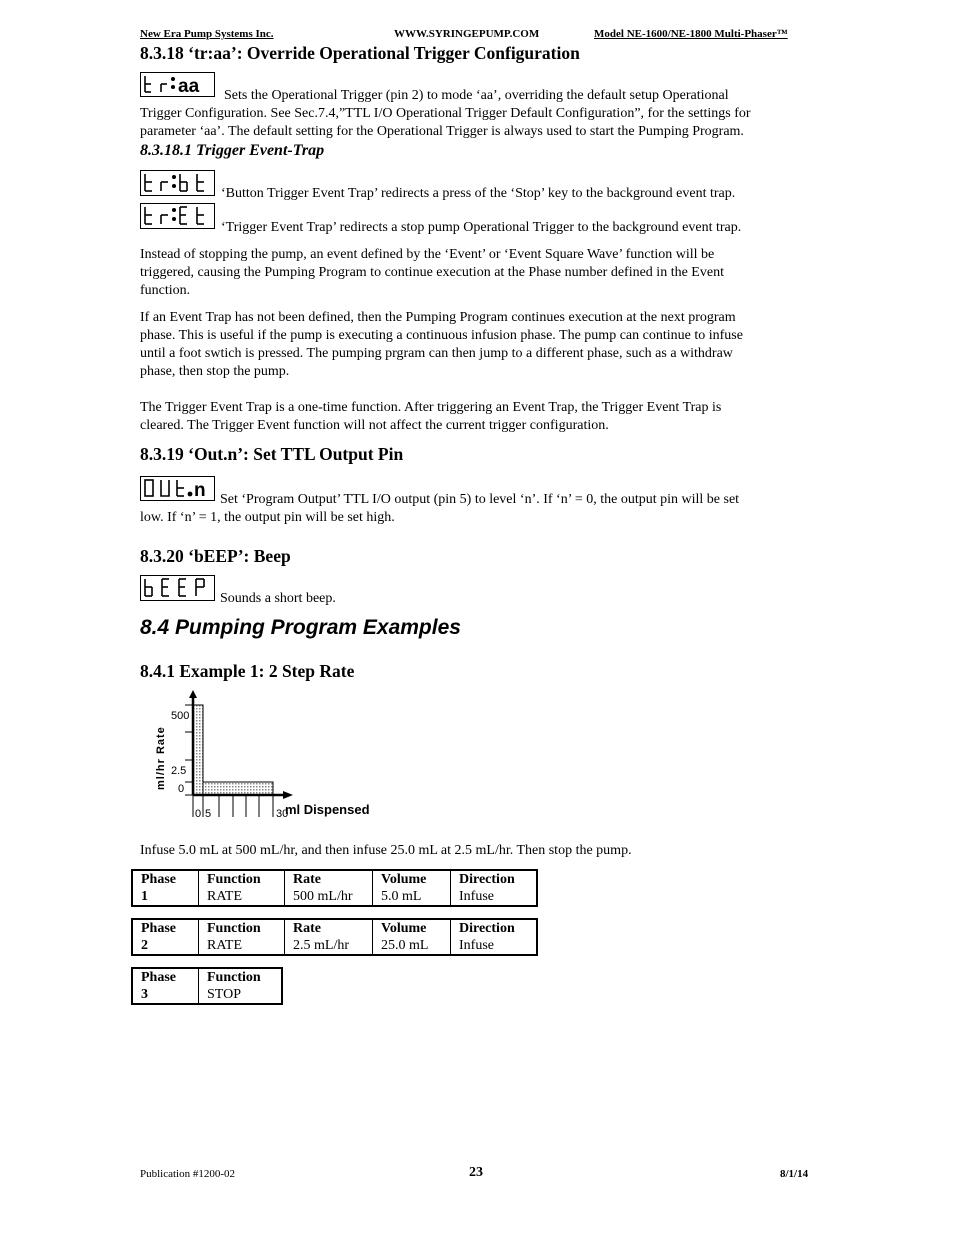  I want to click on header-company: New Era Pump Systems Inc., so click(207, 34).